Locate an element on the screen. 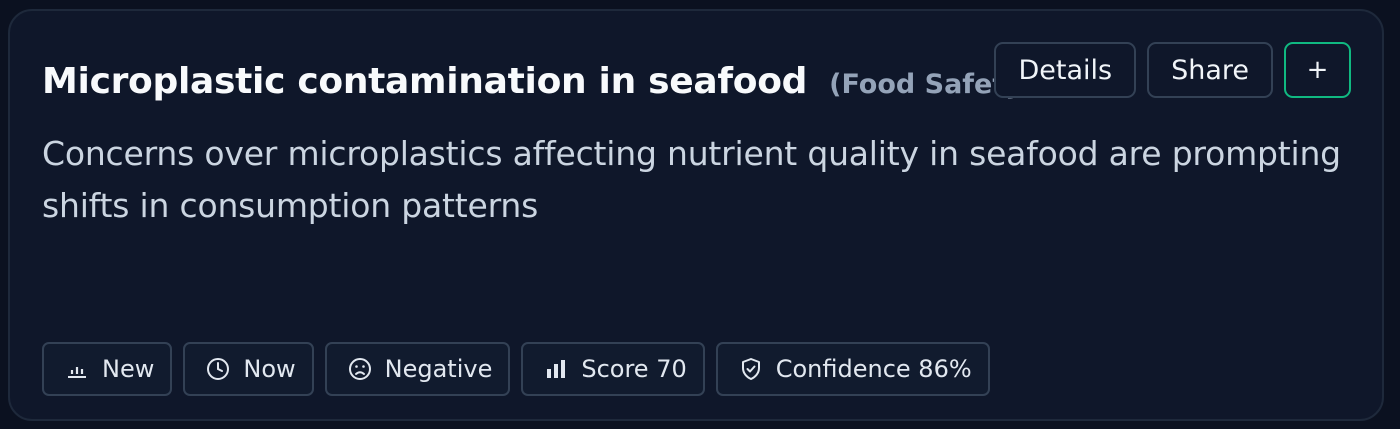 This screenshot has width=1400, height=429. details-button: Details is located at coordinates (1065, 70).